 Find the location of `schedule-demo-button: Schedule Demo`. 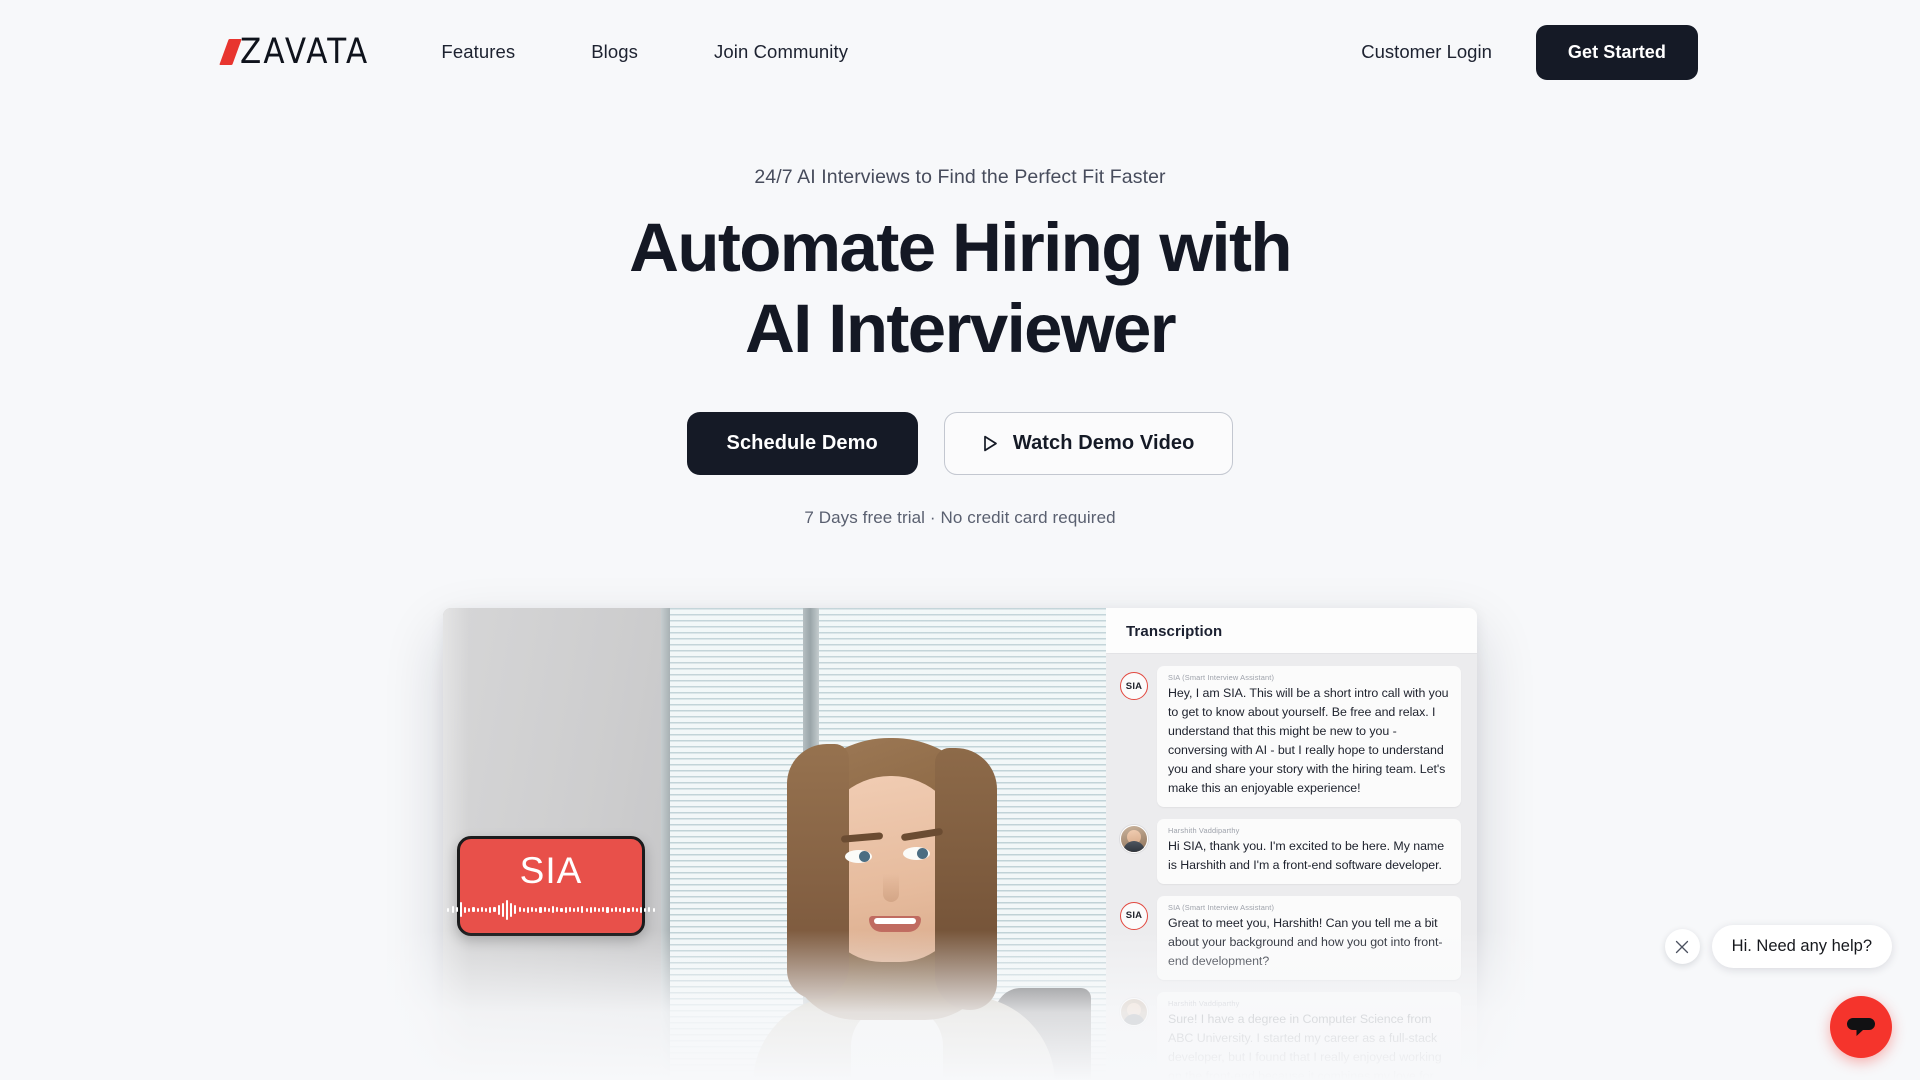

schedule-demo-button: Schedule Demo is located at coordinates (802, 444).